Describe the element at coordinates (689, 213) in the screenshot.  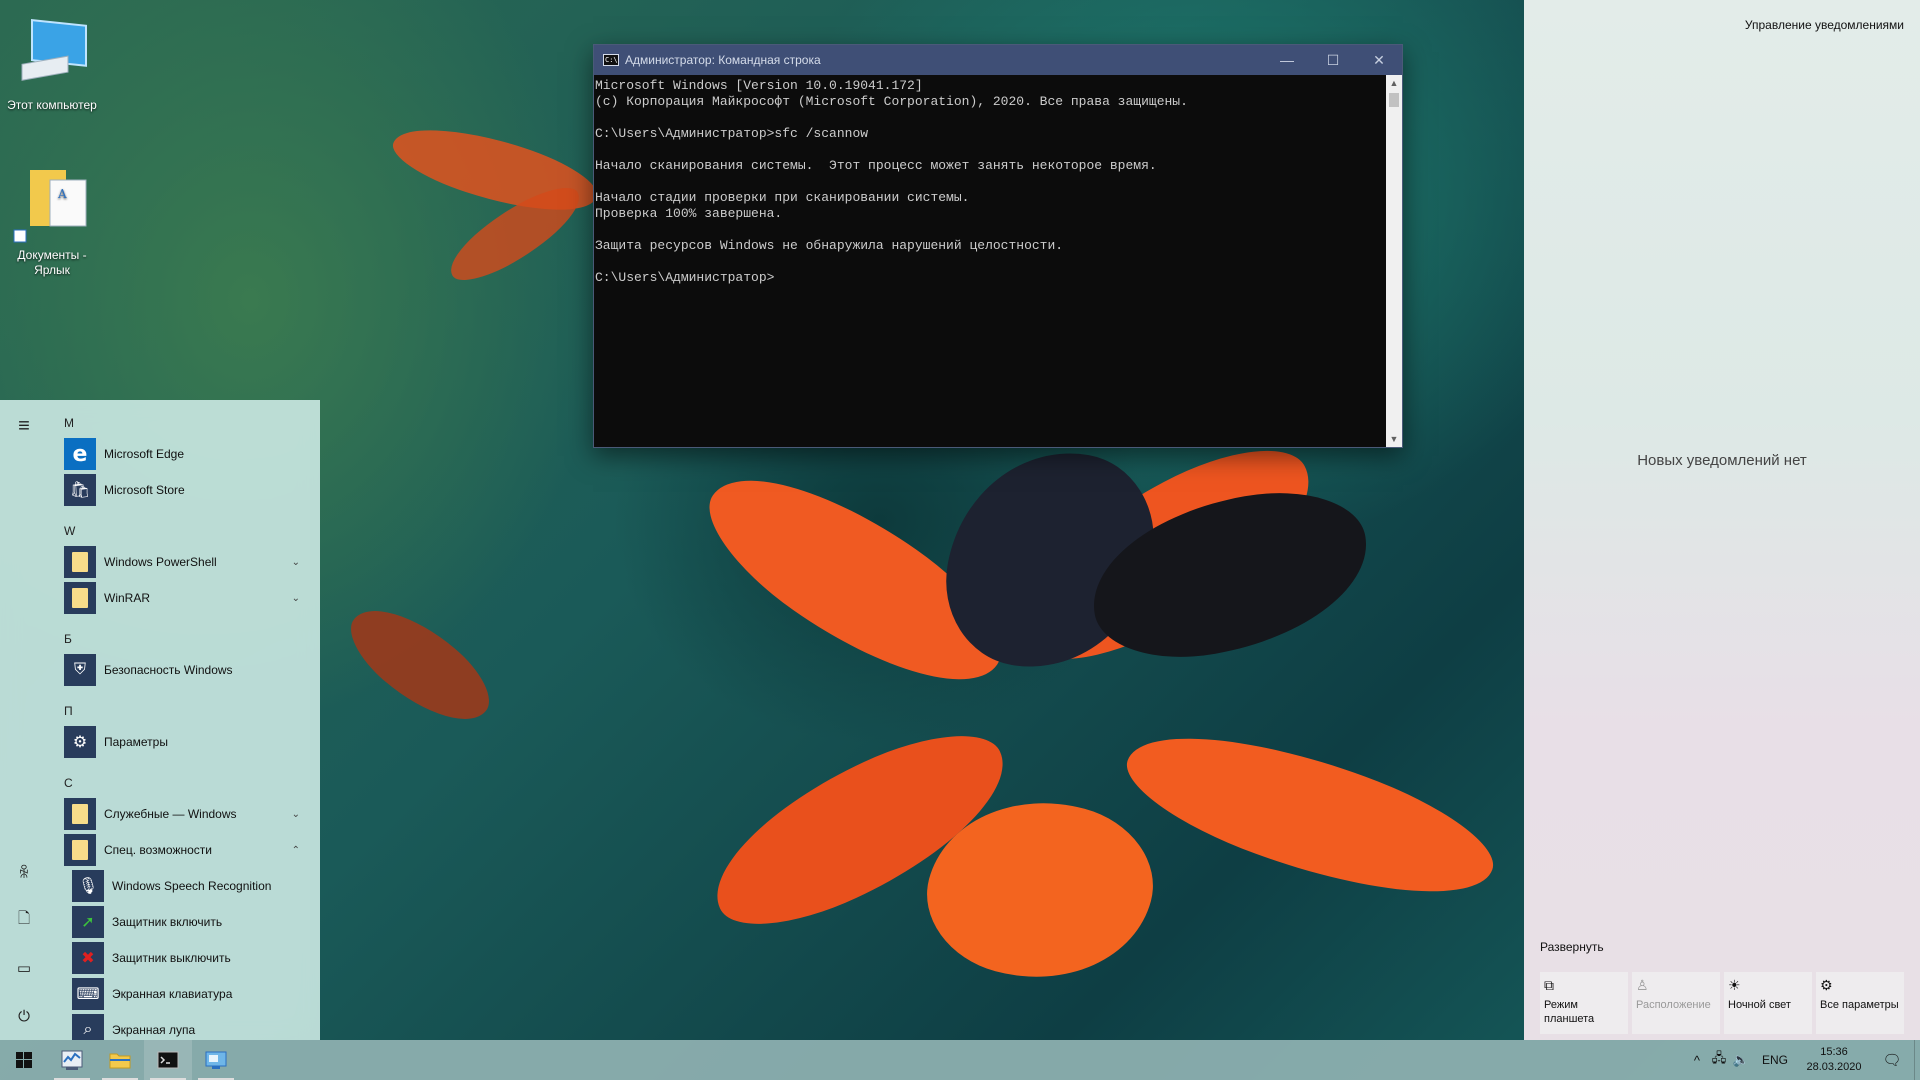
I see `console-line: Проверка 100% завершена.` at that location.